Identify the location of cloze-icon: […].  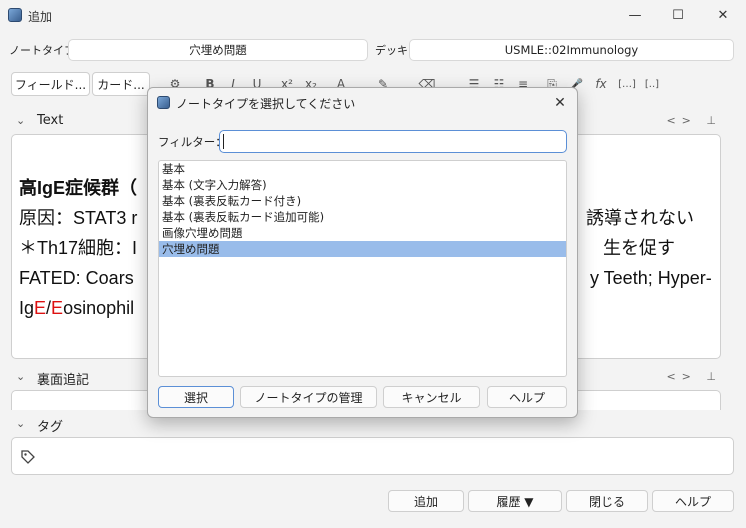
(627, 84).